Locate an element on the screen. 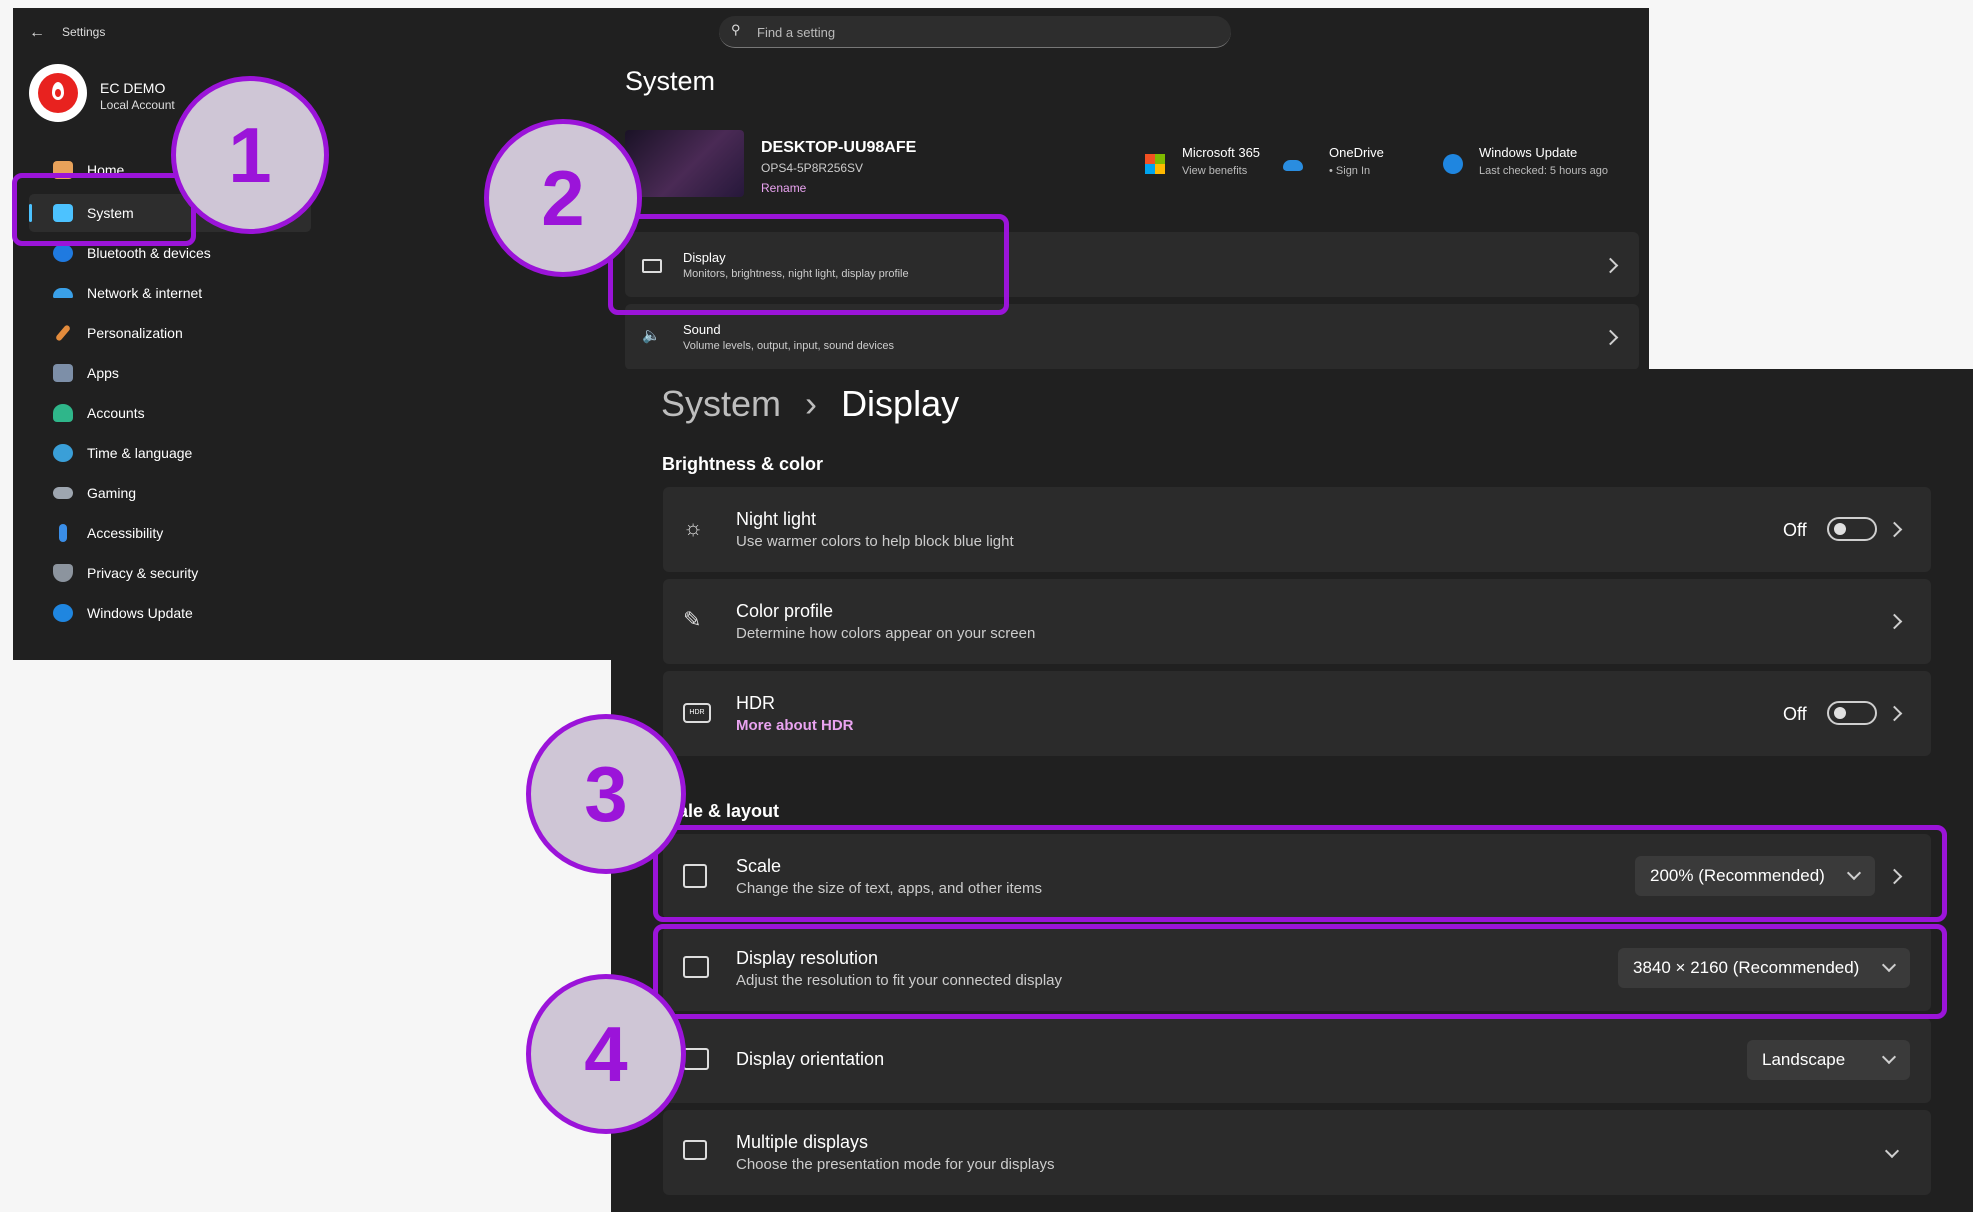  search-placeholder: Find a setting is located at coordinates (796, 32).